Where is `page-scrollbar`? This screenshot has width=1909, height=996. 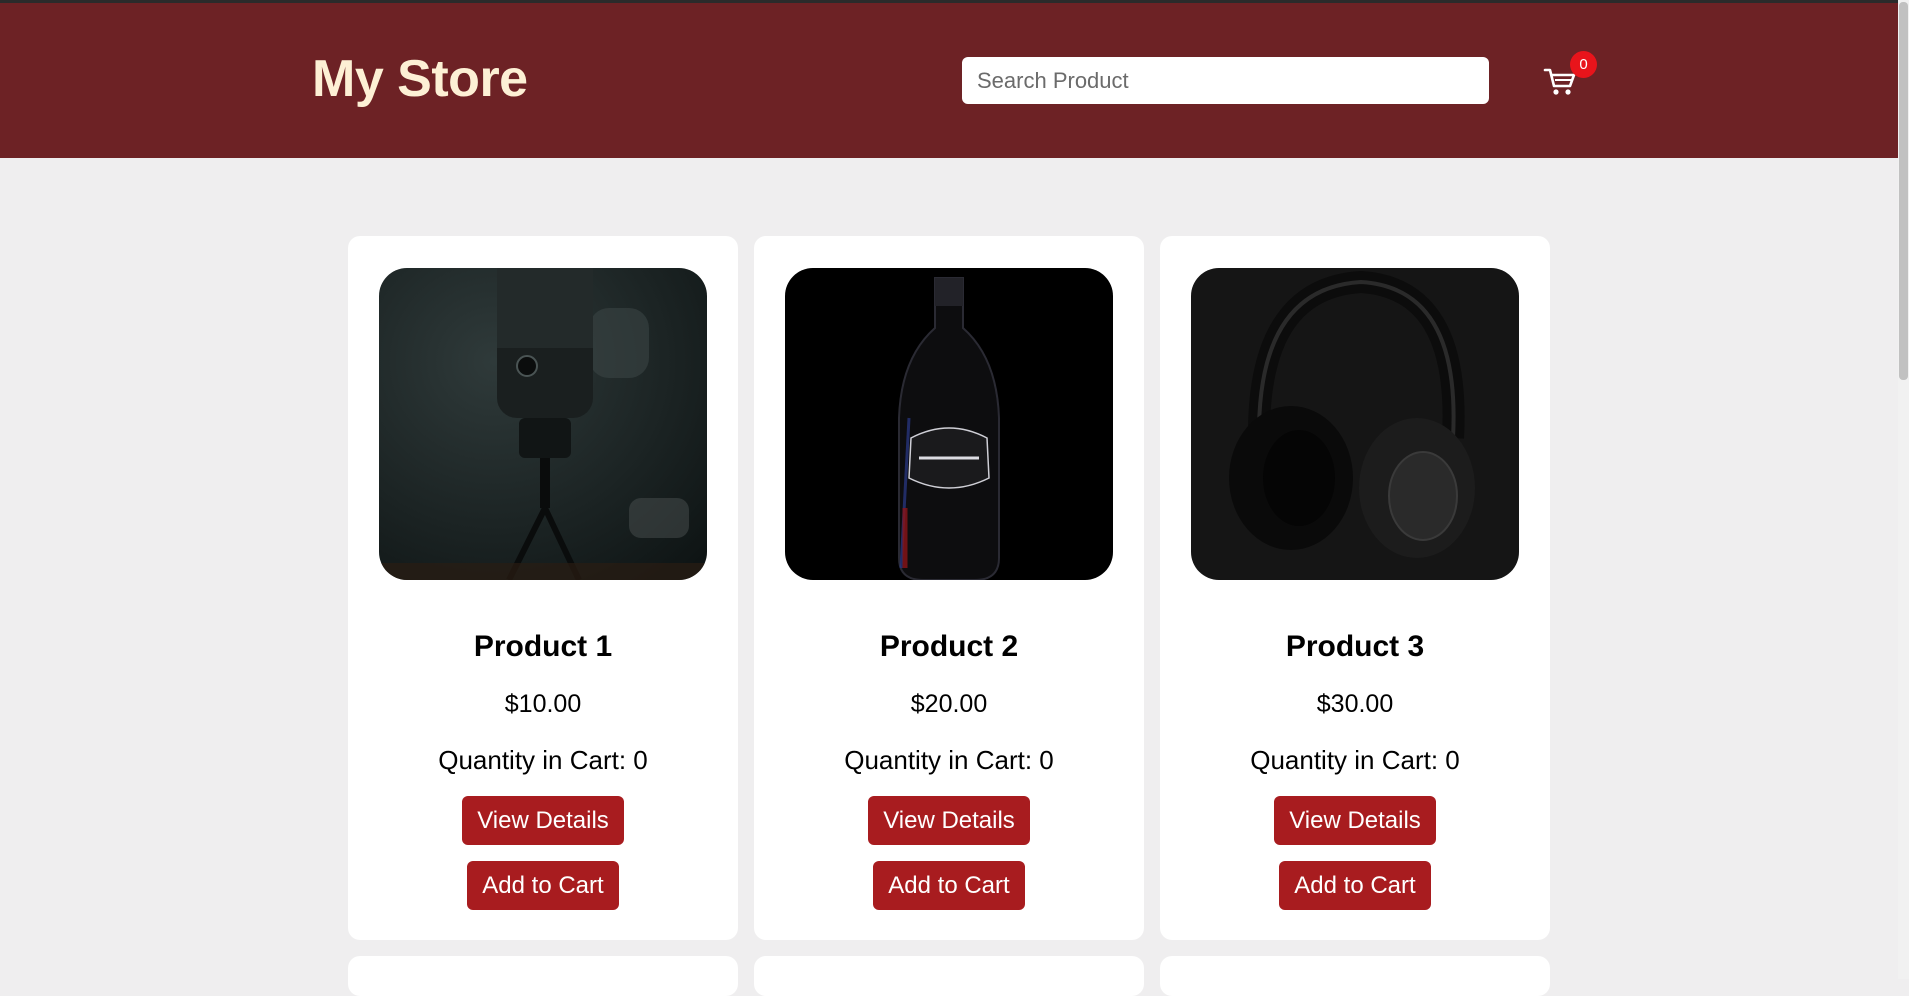 page-scrollbar is located at coordinates (1903, 489).